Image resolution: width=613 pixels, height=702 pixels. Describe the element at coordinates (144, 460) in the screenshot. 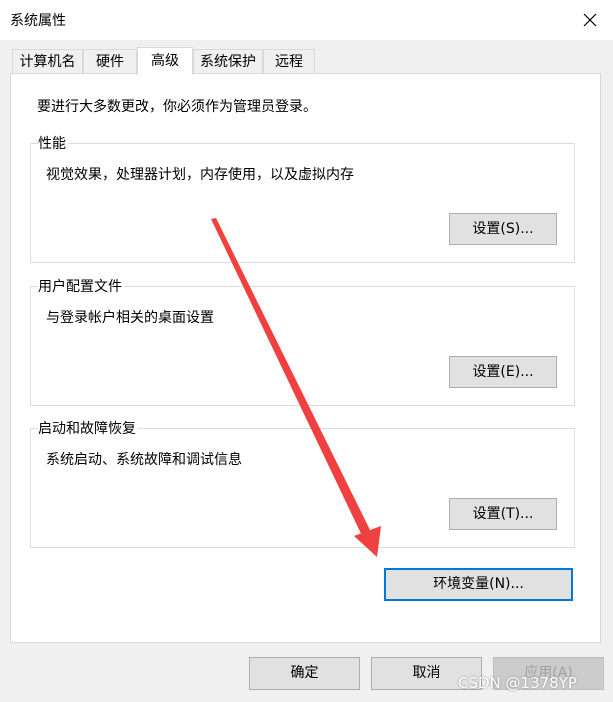

I see `startup-recovery-description: 系统启动、系统故障和调试信息` at that location.